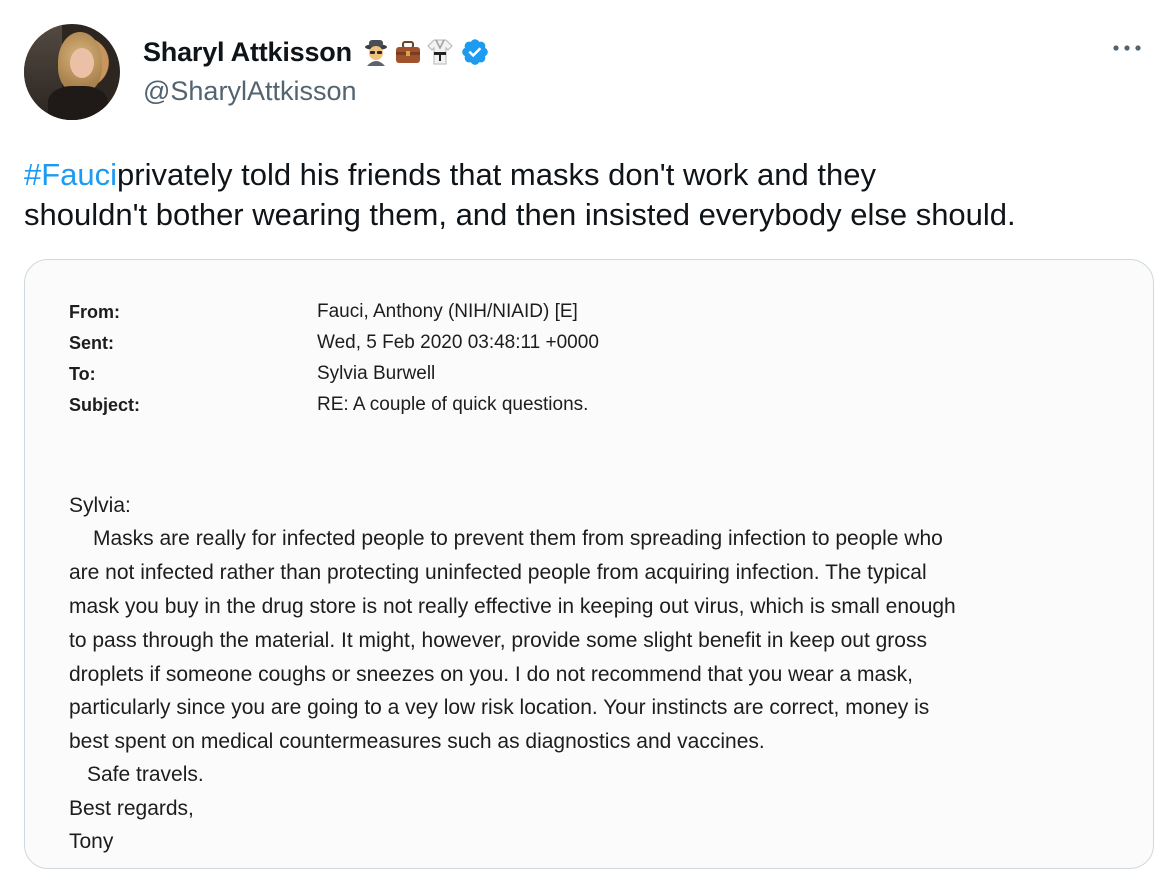  What do you see at coordinates (94, 312) in the screenshot?
I see `email-header-label: From:` at bounding box center [94, 312].